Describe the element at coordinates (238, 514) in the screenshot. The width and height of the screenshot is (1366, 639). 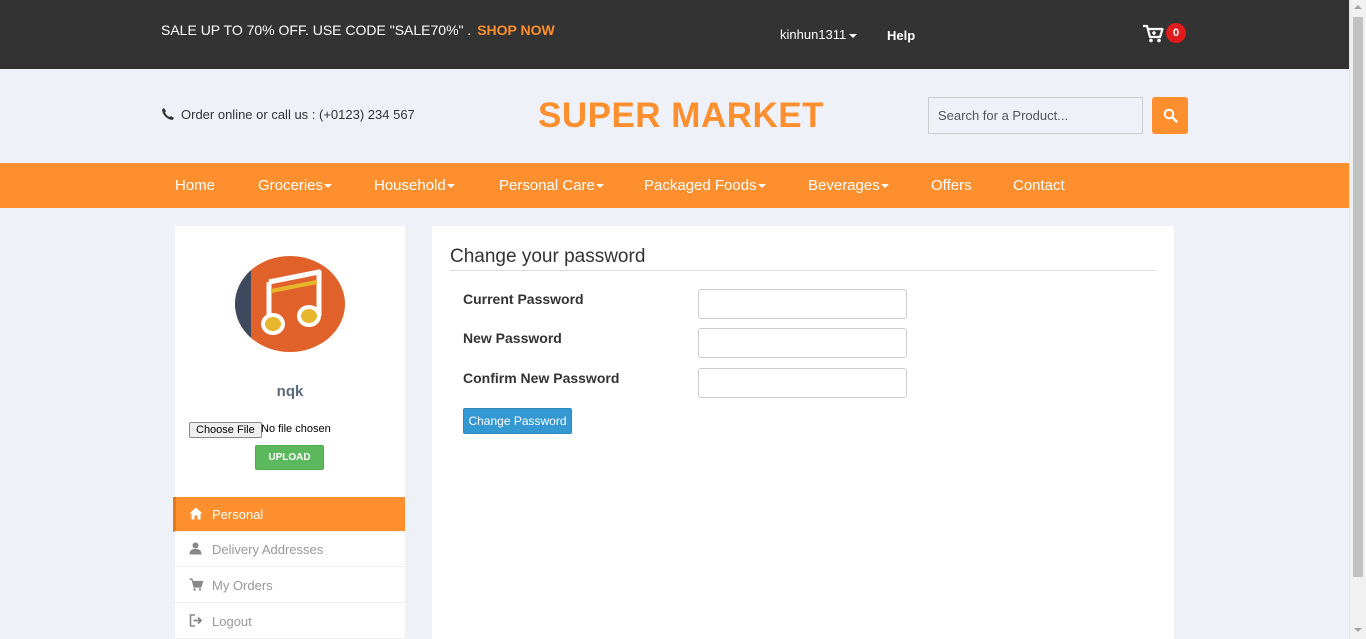
I see `sidebar-item-label: Personal` at that location.